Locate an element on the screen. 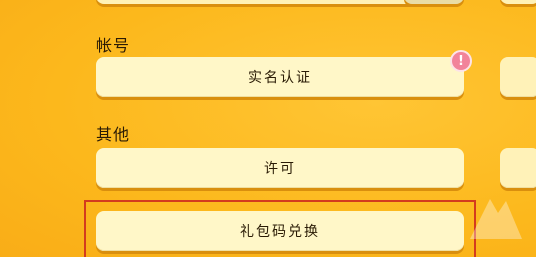  other-side-button-partial is located at coordinates (518, 168).